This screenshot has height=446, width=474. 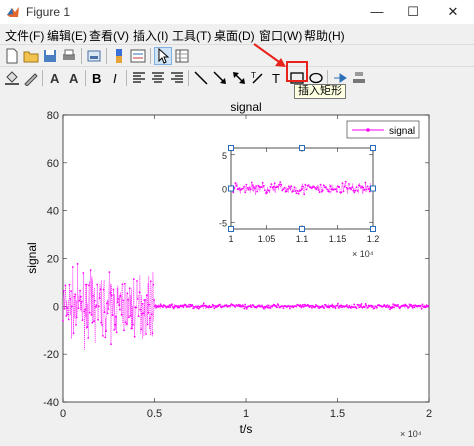 What do you see at coordinates (234, 35) in the screenshot?
I see `menu-desktop: 桌面(D)` at bounding box center [234, 35].